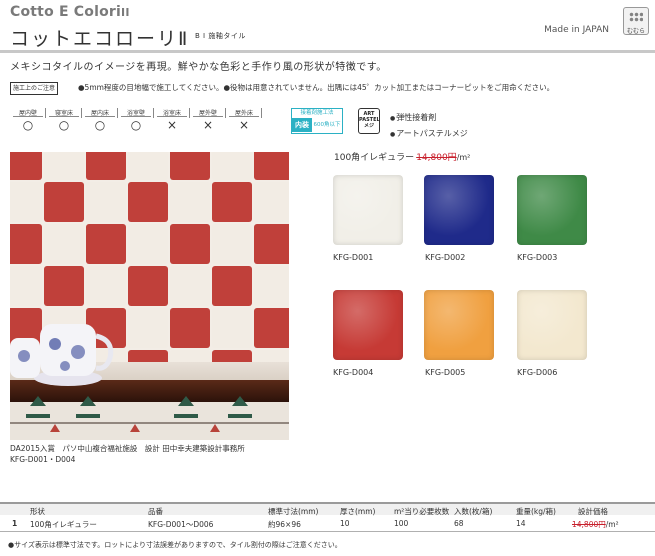  What do you see at coordinates (374, 158) in the screenshot?
I see `product-name: 100角イレギュラー` at bounding box center [374, 158].